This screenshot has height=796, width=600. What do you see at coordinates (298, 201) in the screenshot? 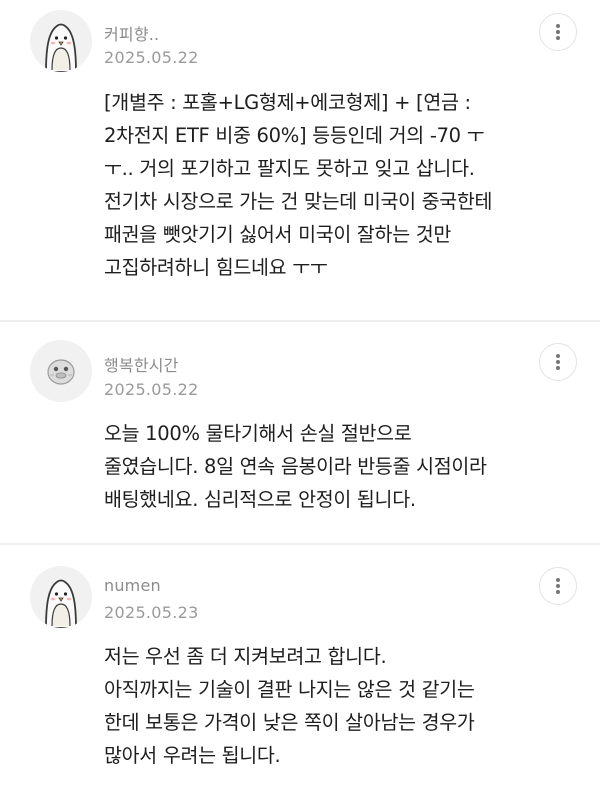
I see `comment-line: 전기차 시장으로 가는 건 맞는데 미국이 중국한테` at bounding box center [298, 201].